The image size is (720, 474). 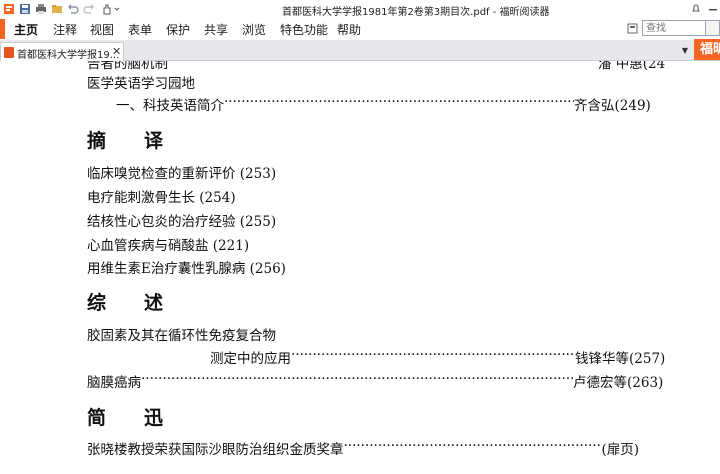 What do you see at coordinates (620, 450) in the screenshot?
I see `news-page: (扉页)` at bounding box center [620, 450].